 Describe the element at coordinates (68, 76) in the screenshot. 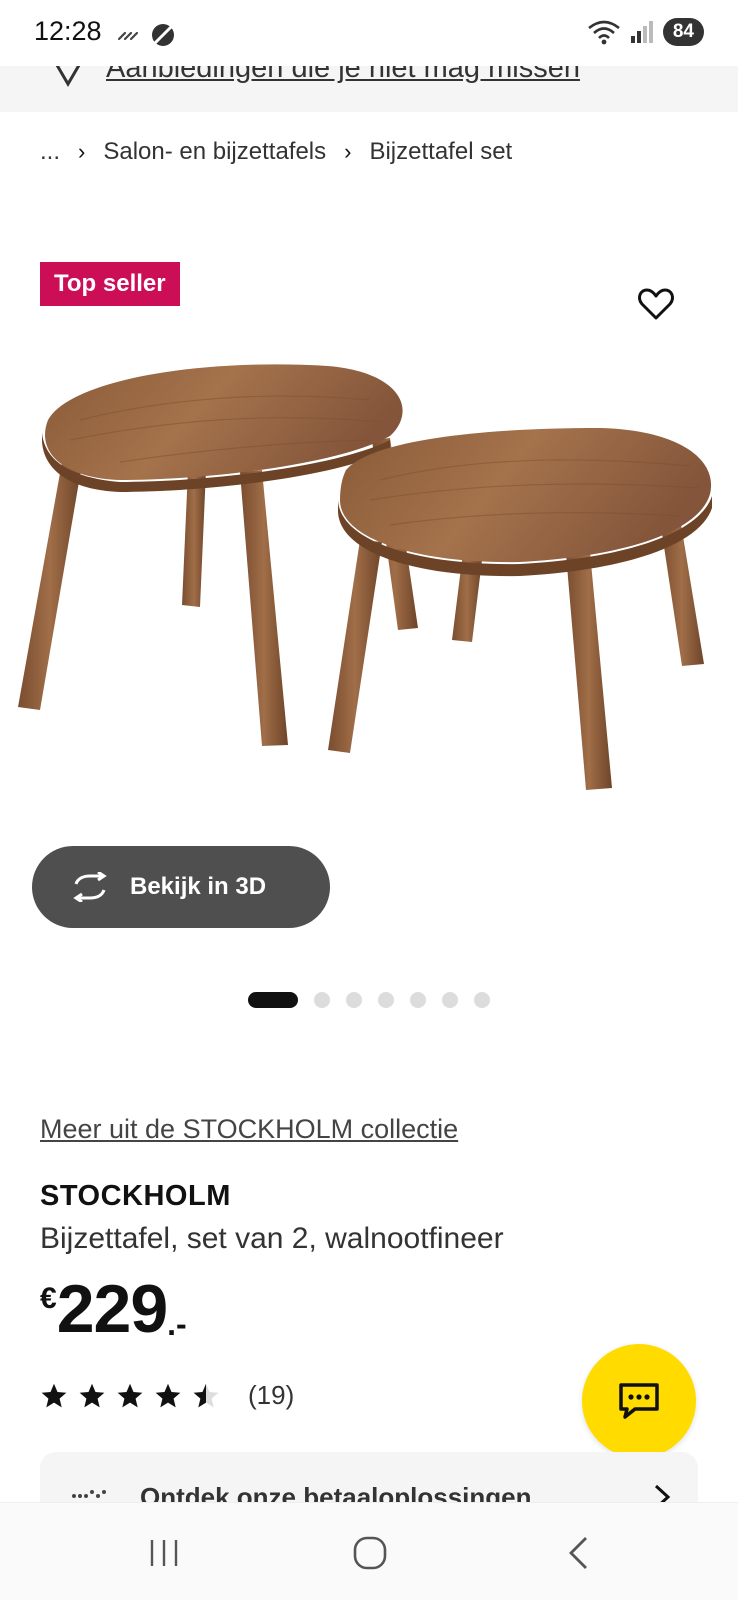

I see `tag-icon` at that location.